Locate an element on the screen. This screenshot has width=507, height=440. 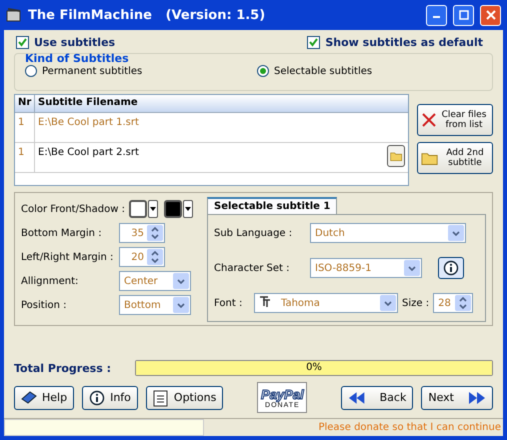
column-header: Subtitle Filename is located at coordinates (221, 103).